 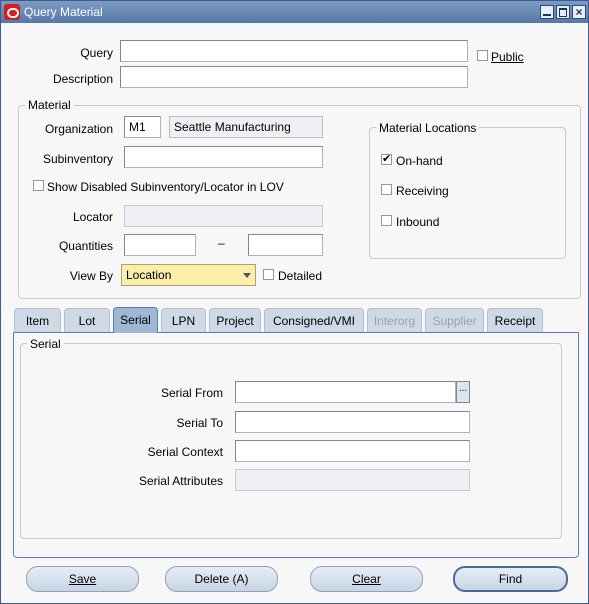 I want to click on oracle-logo-icon, so click(x=12, y=12).